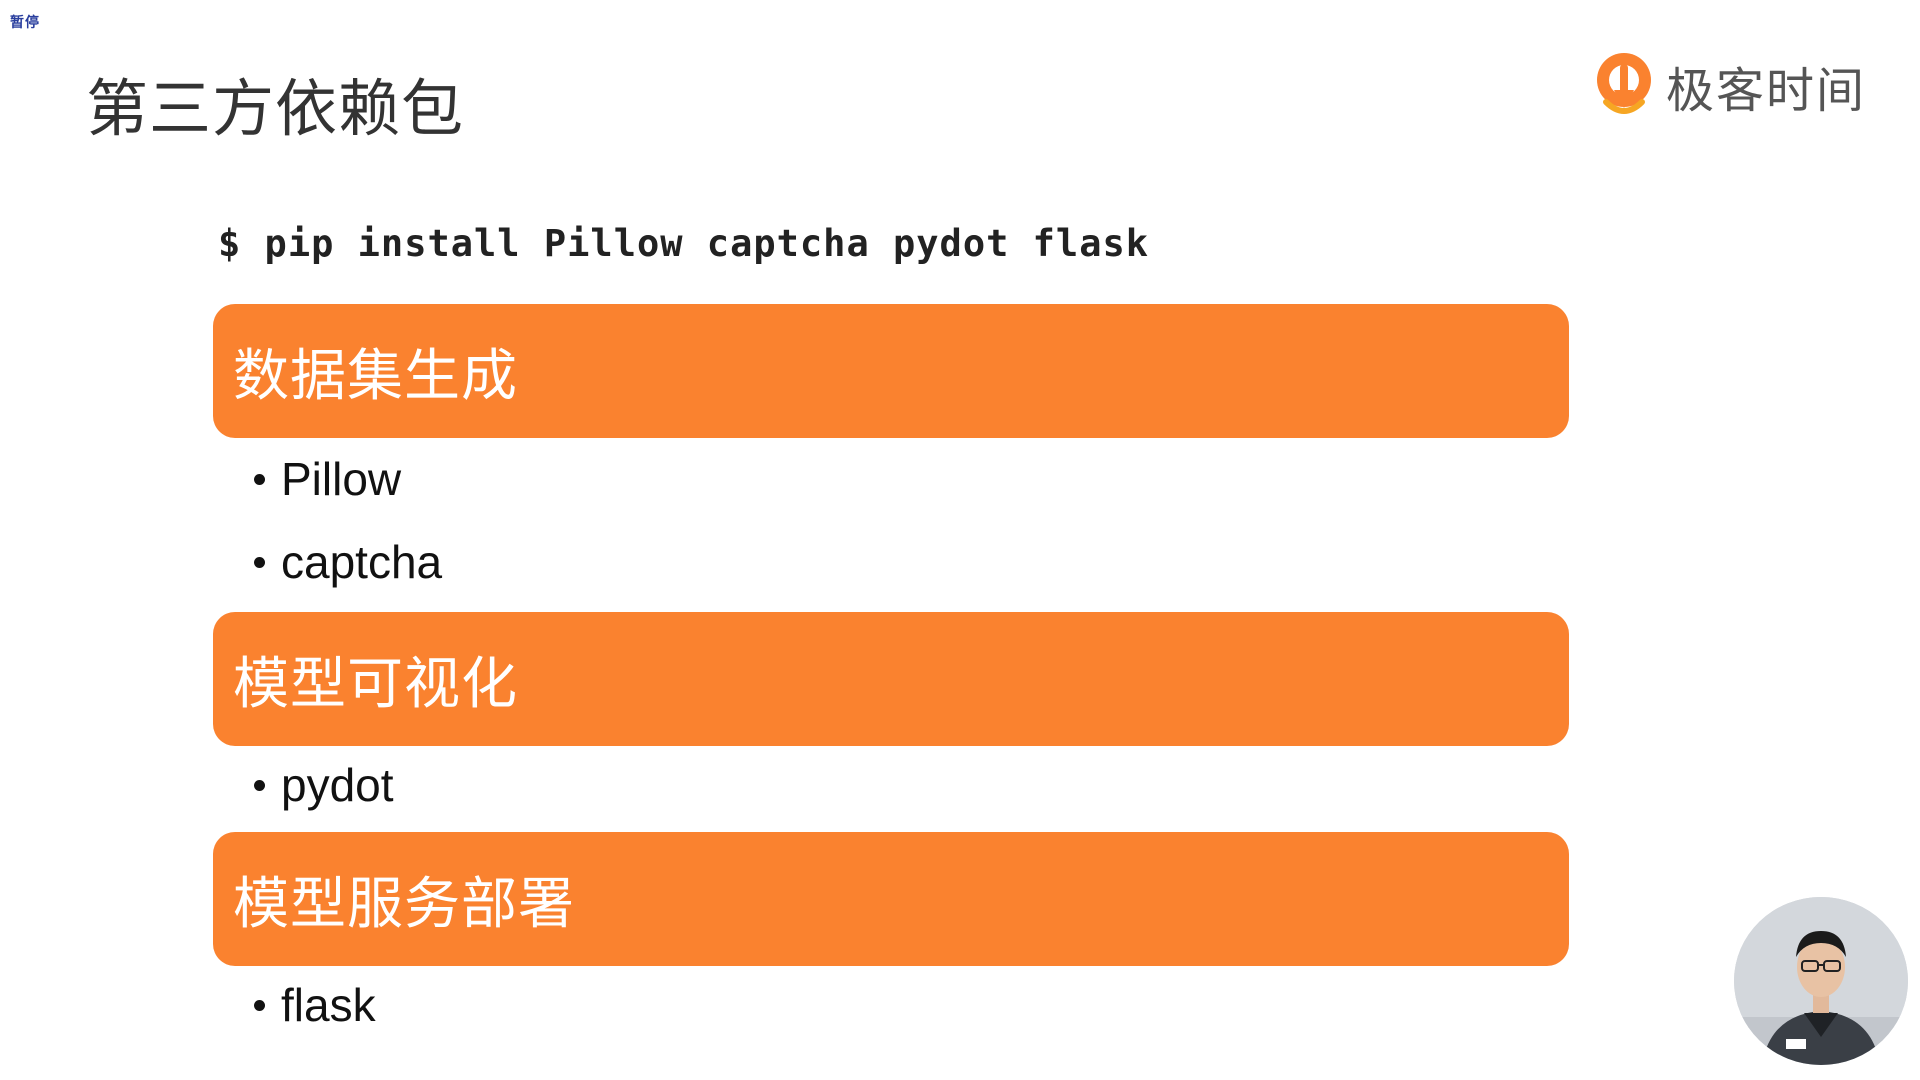  I want to click on list-item: Pillow, so click(327, 479).